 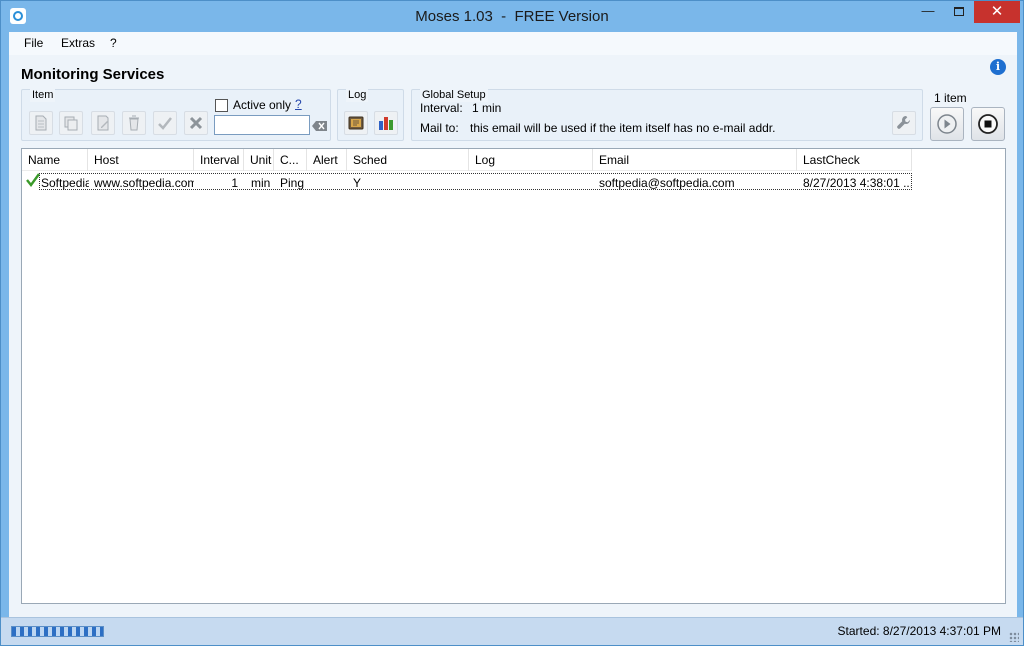 I want to click on activate-check-icon, so click(x=165, y=123).